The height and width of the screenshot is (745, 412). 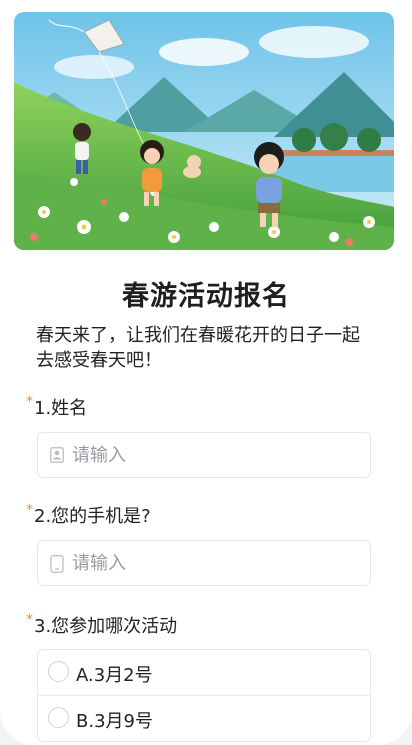 I want to click on phone-field, so click(x=204, y=563).